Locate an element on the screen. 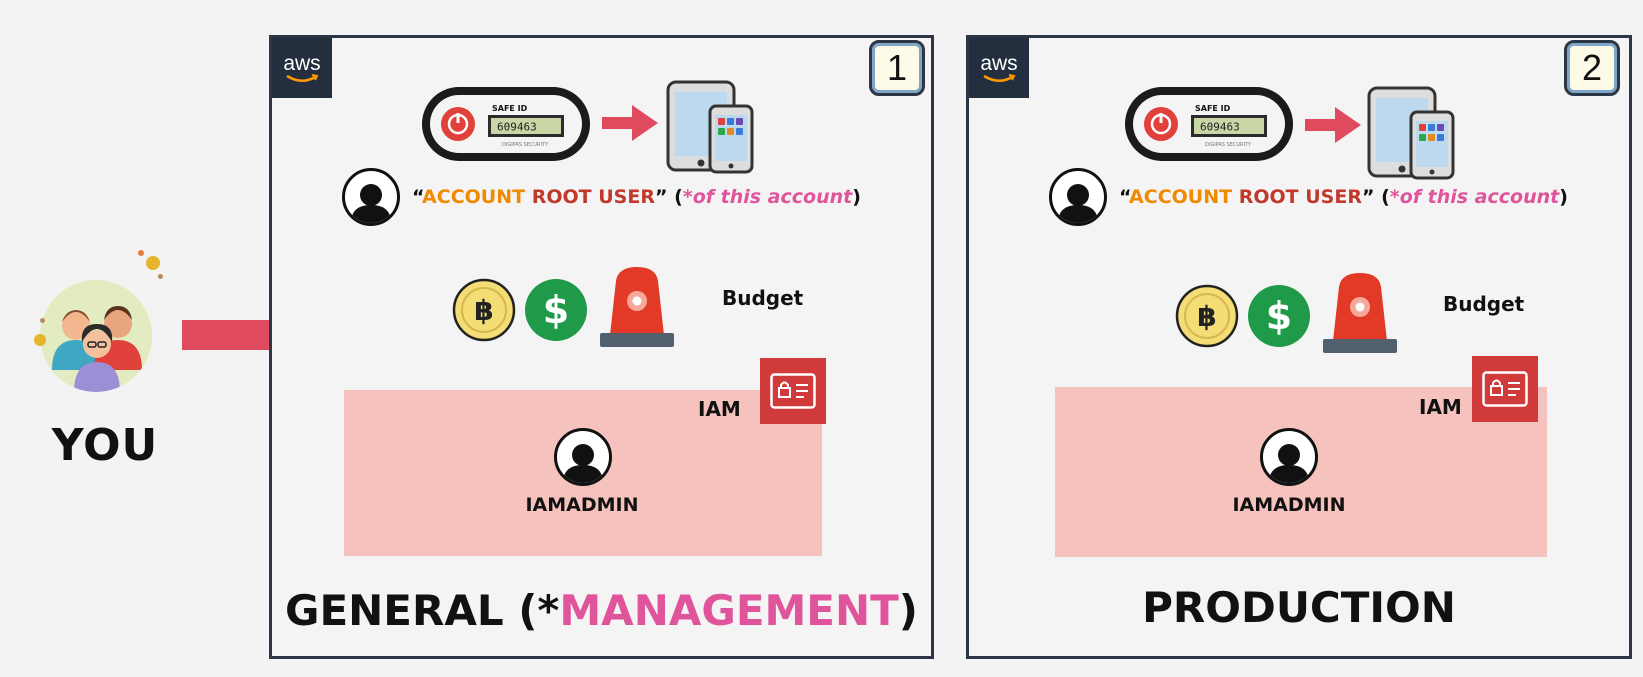 This screenshot has height=677, width=1643. mobile-devices-icon is located at coordinates (710, 127).